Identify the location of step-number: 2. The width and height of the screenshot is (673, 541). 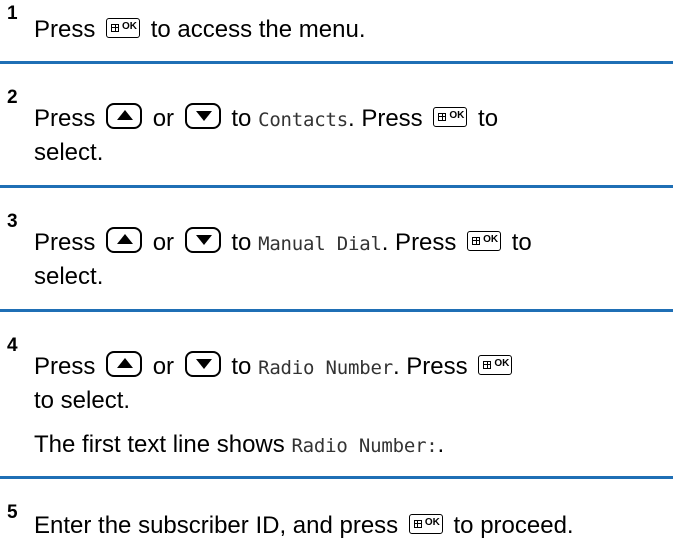
(12, 97).